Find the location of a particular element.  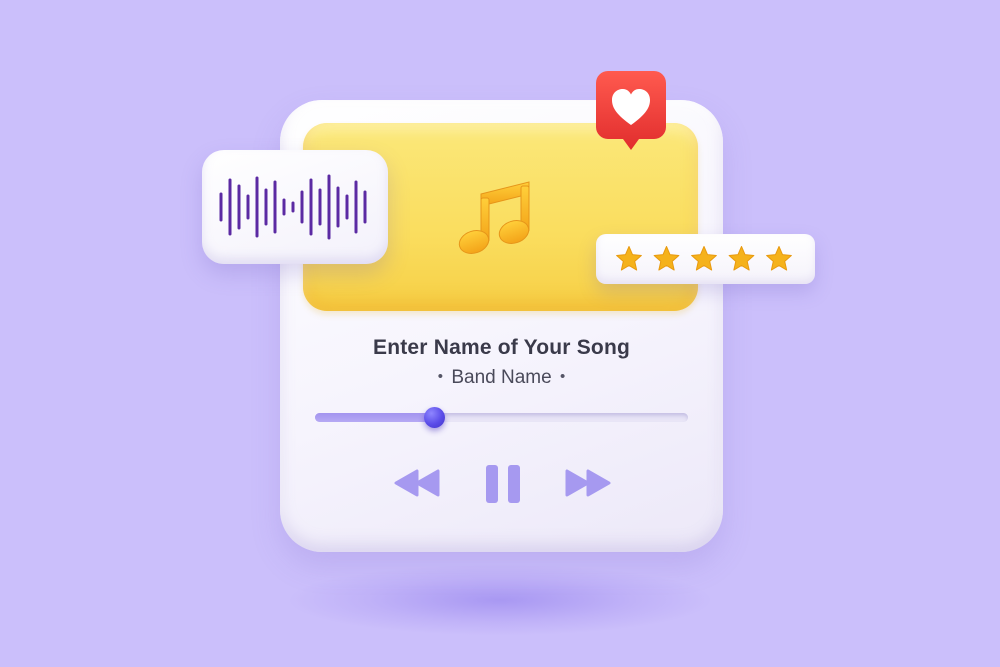

heart-icon is located at coordinates (631, 111).